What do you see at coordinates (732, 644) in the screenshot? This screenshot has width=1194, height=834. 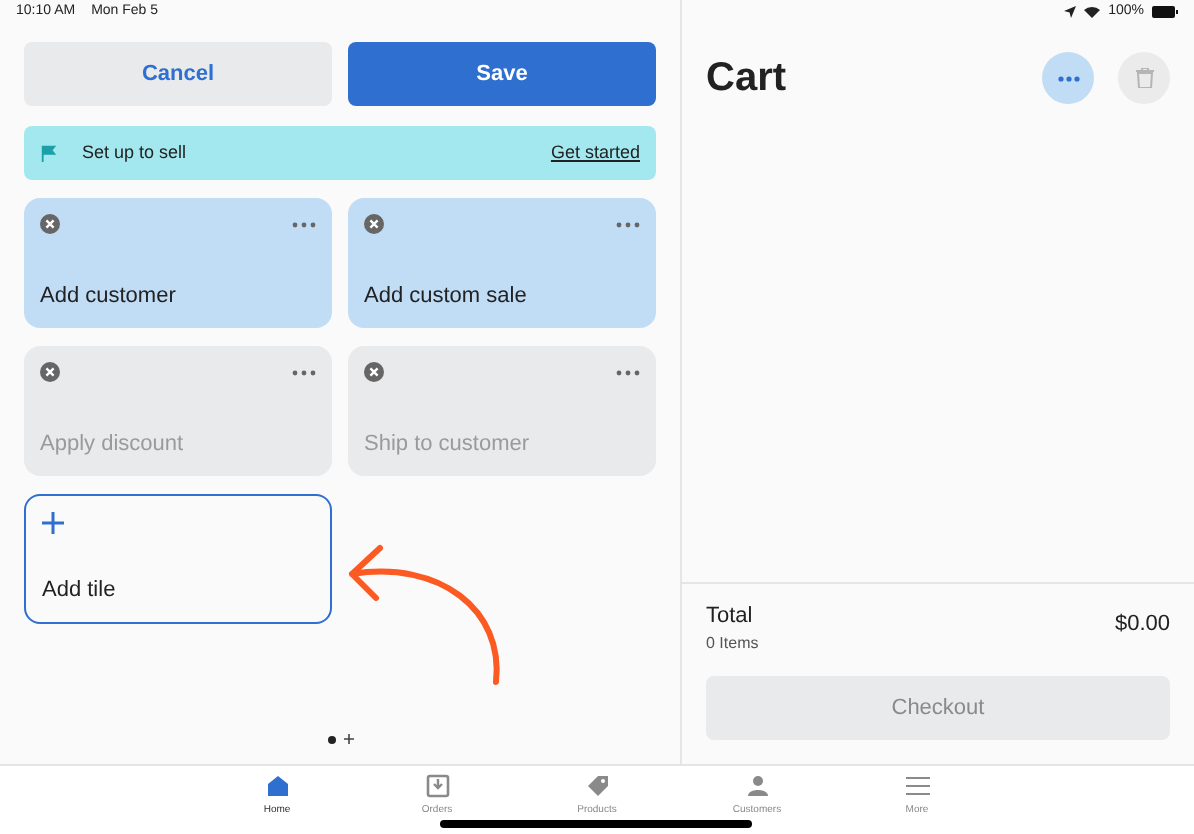 I see `item-count: 0 Items` at bounding box center [732, 644].